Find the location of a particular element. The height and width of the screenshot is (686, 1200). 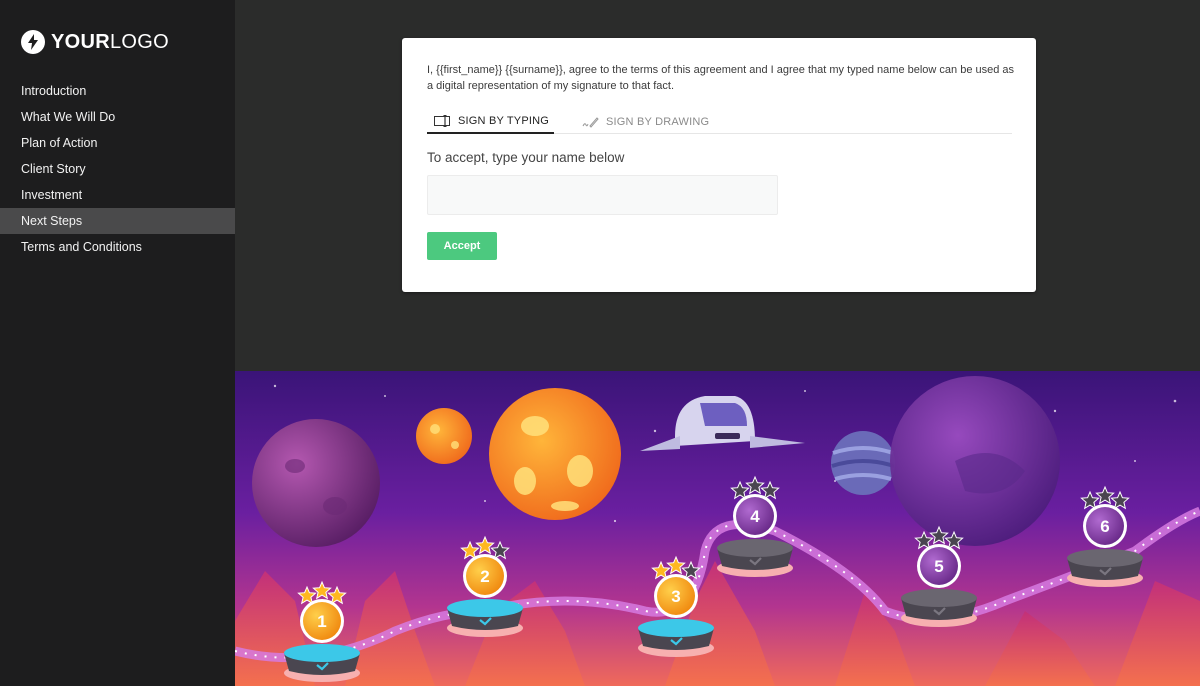

planet-big-orange is located at coordinates (555, 454).